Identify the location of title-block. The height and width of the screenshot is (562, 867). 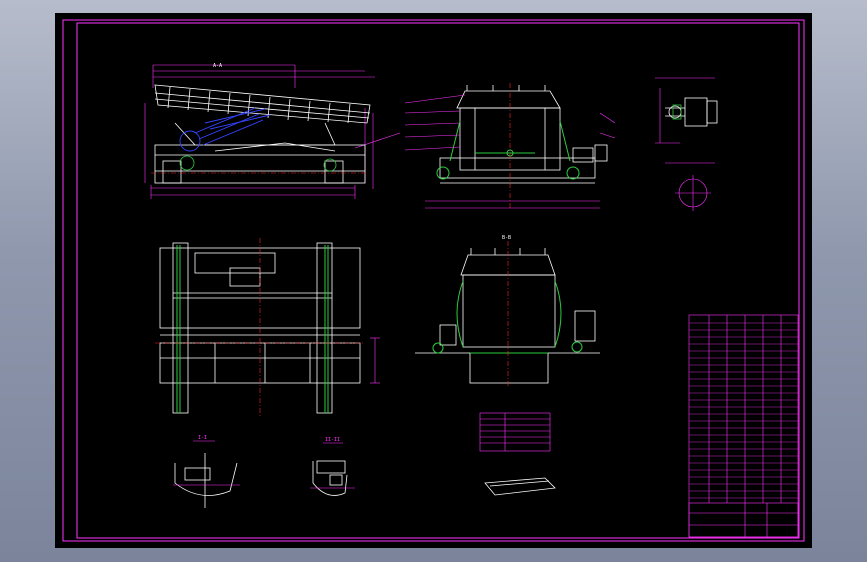
(743, 520).